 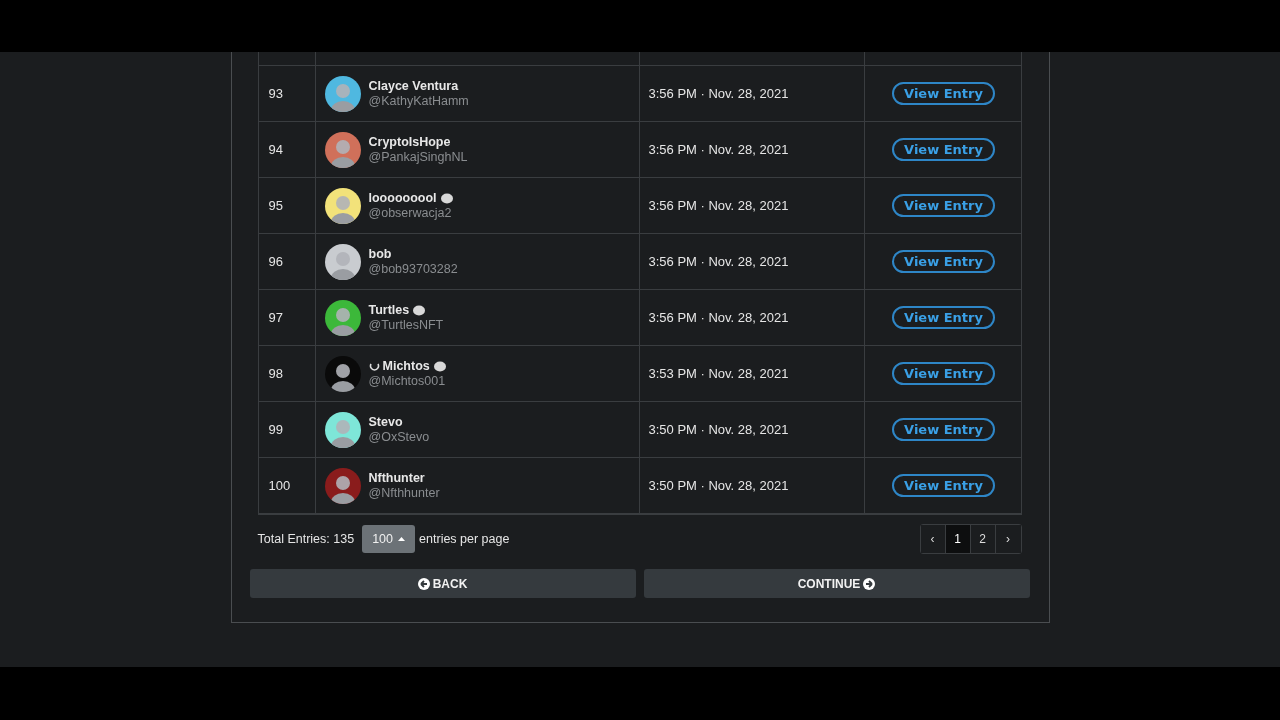 What do you see at coordinates (718, 373) in the screenshot?
I see `entry-time: 3:53 PM · Nov. 28, 2021` at bounding box center [718, 373].